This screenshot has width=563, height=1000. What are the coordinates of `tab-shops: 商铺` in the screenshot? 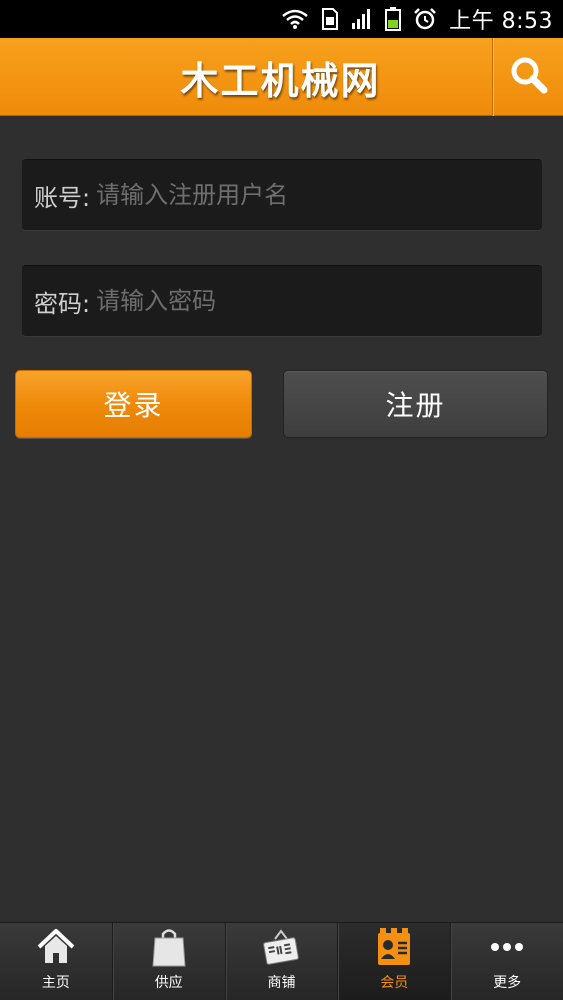 It's located at (281, 961).